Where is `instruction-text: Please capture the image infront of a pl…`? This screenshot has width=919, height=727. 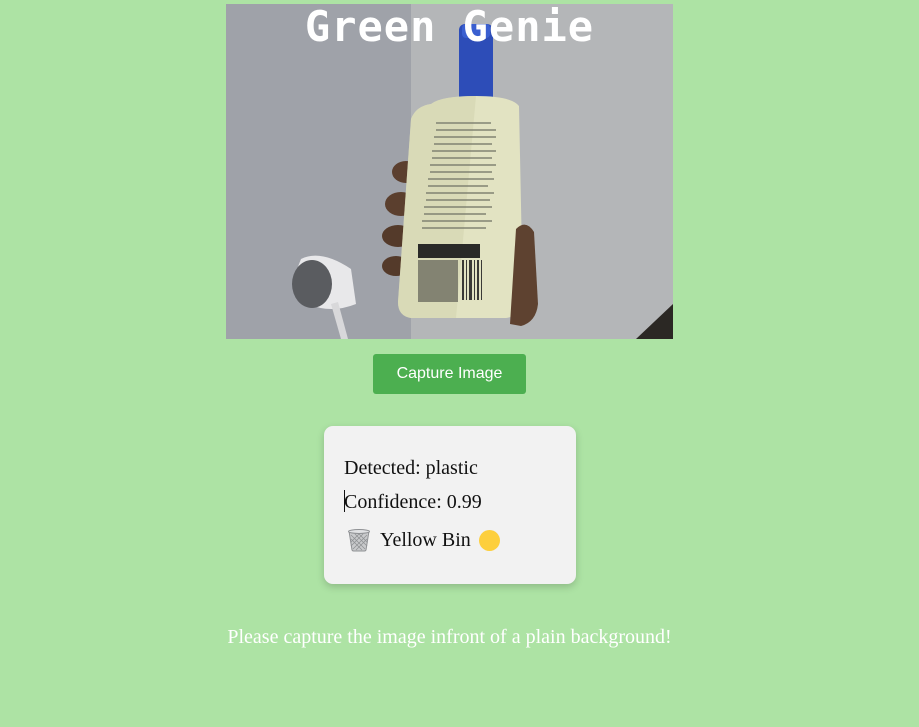
instruction-text: Please capture the image infront of a pl… is located at coordinates (449, 637).